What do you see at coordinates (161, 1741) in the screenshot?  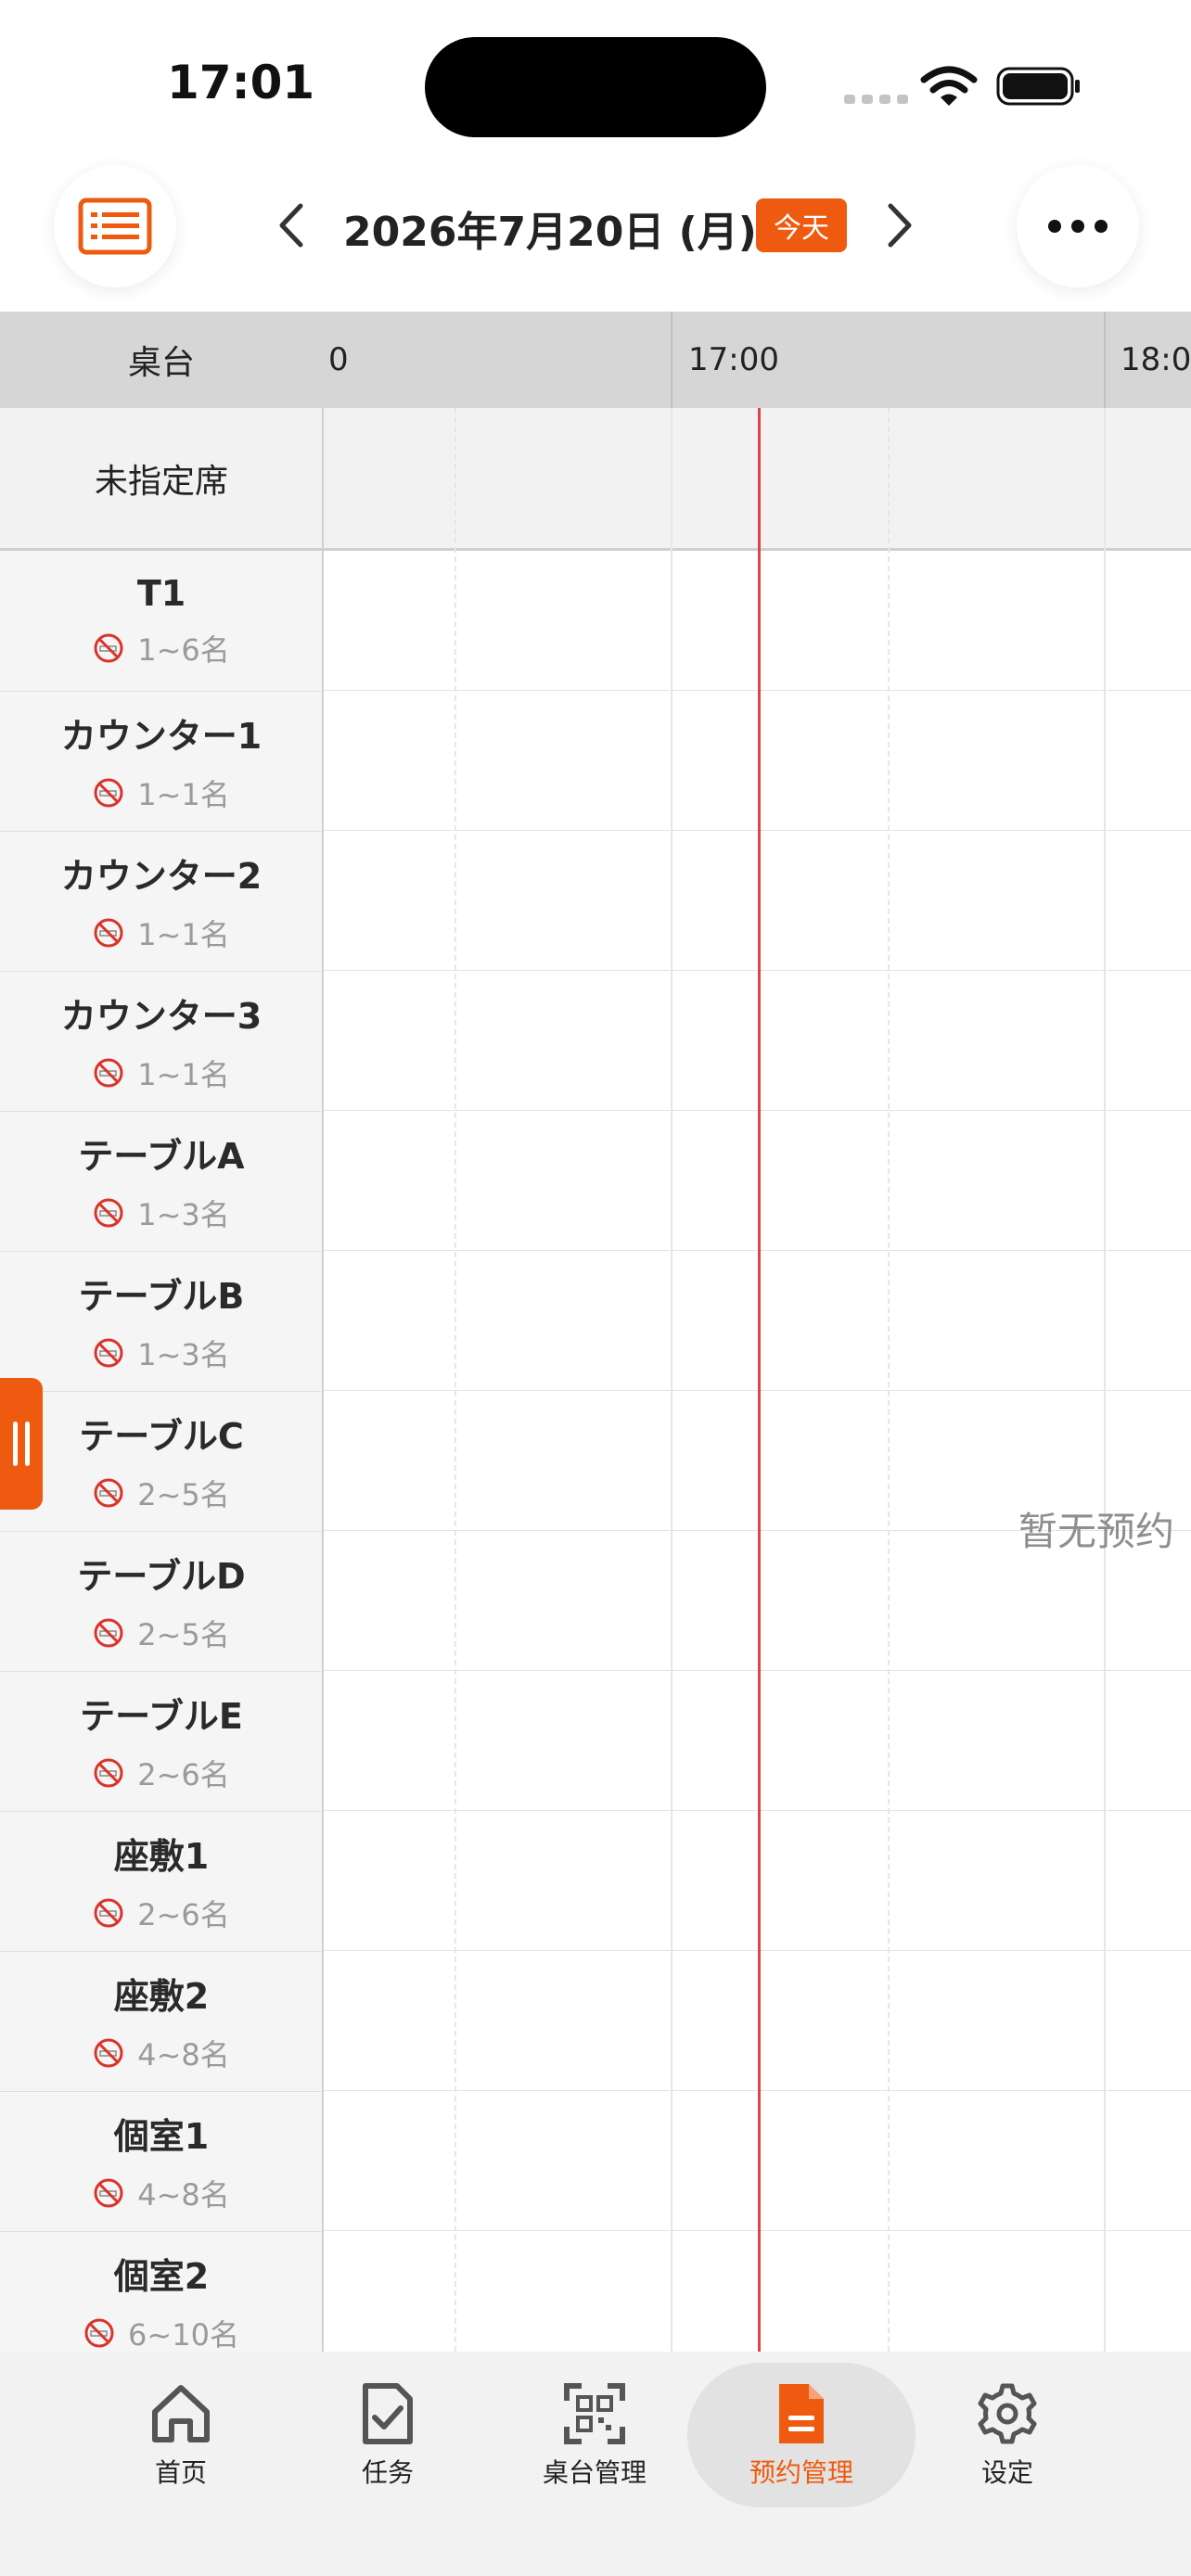 I see `table-row: テーブルE 2~6名` at bounding box center [161, 1741].